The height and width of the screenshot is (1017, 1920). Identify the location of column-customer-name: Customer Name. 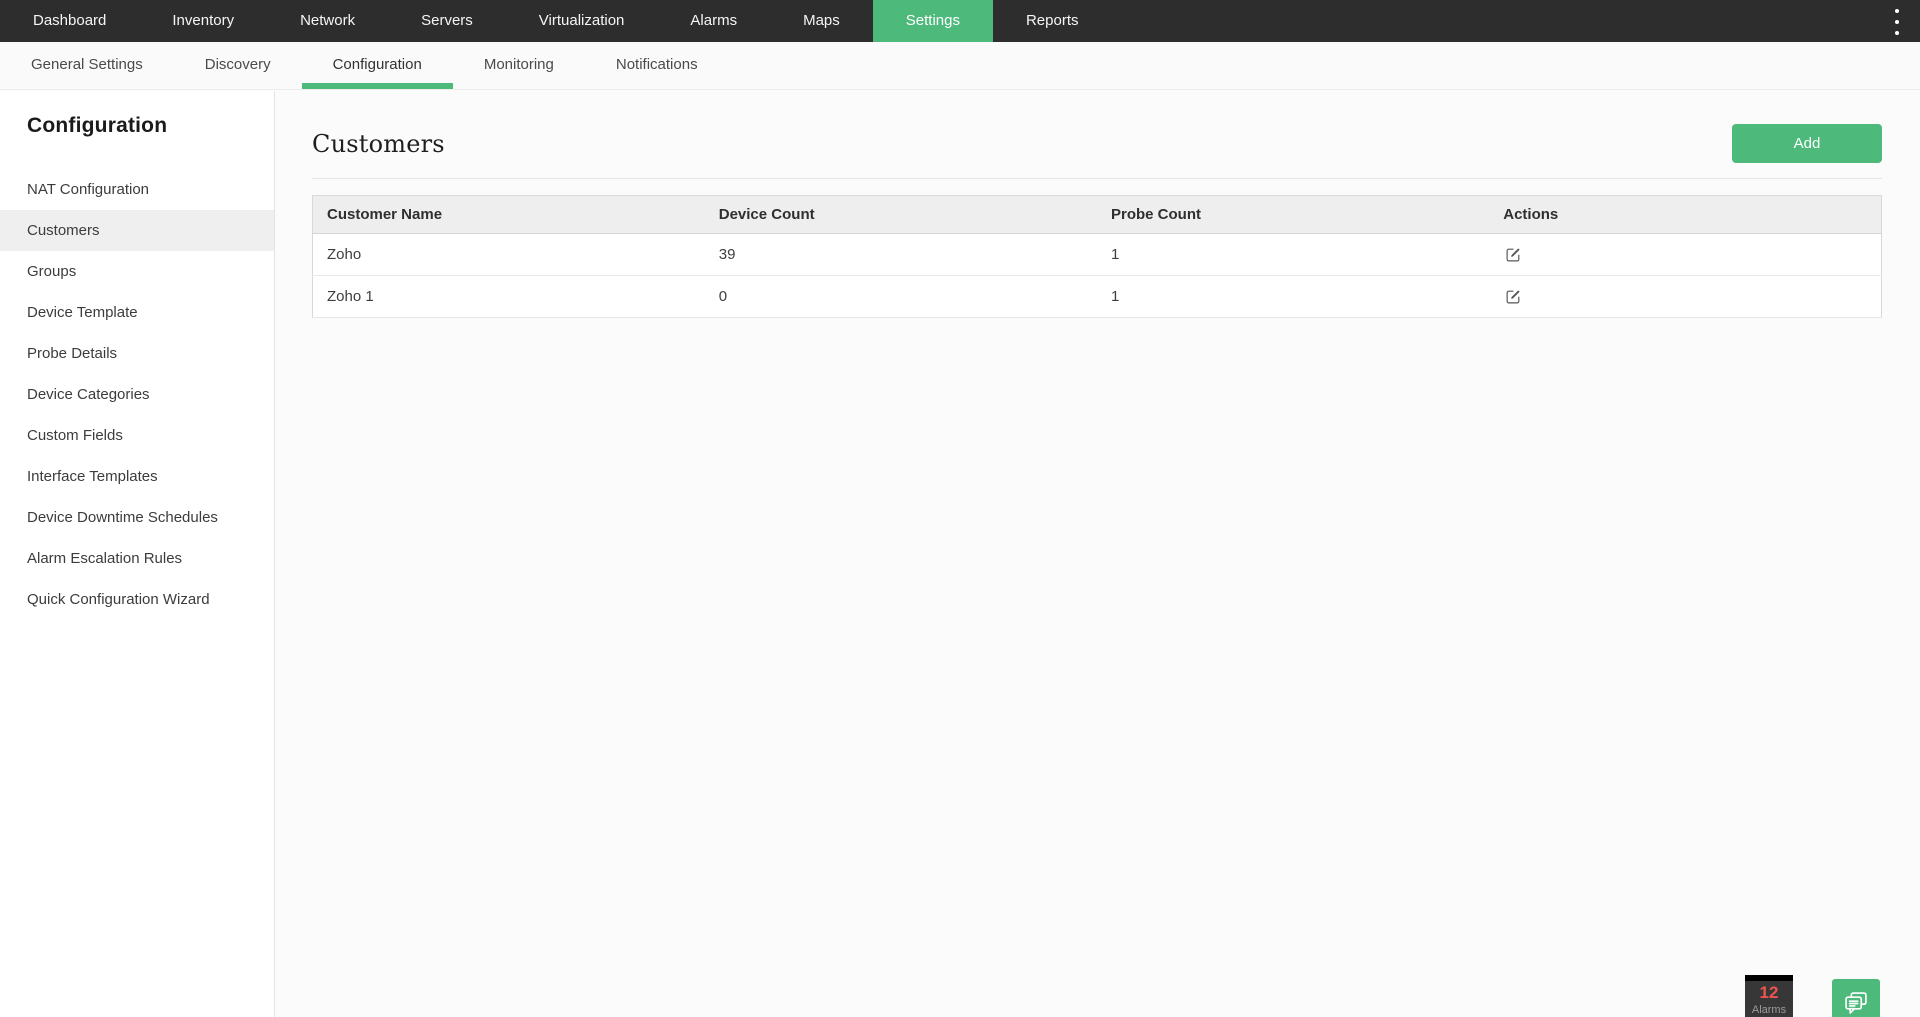
(508, 214).